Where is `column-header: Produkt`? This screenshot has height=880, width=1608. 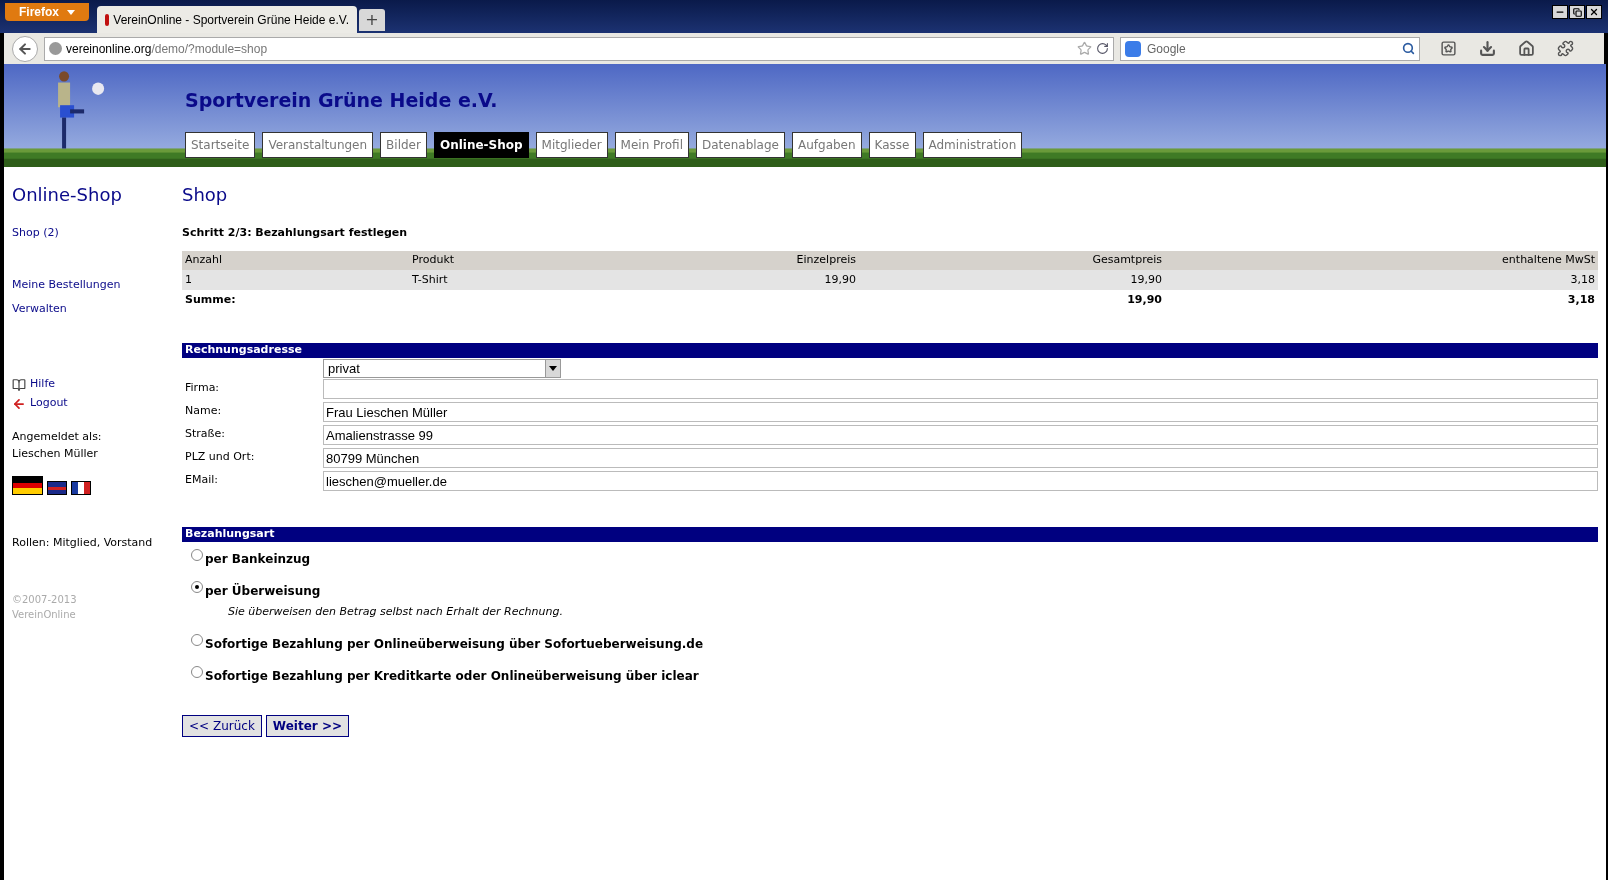
column-header: Produkt is located at coordinates (433, 260).